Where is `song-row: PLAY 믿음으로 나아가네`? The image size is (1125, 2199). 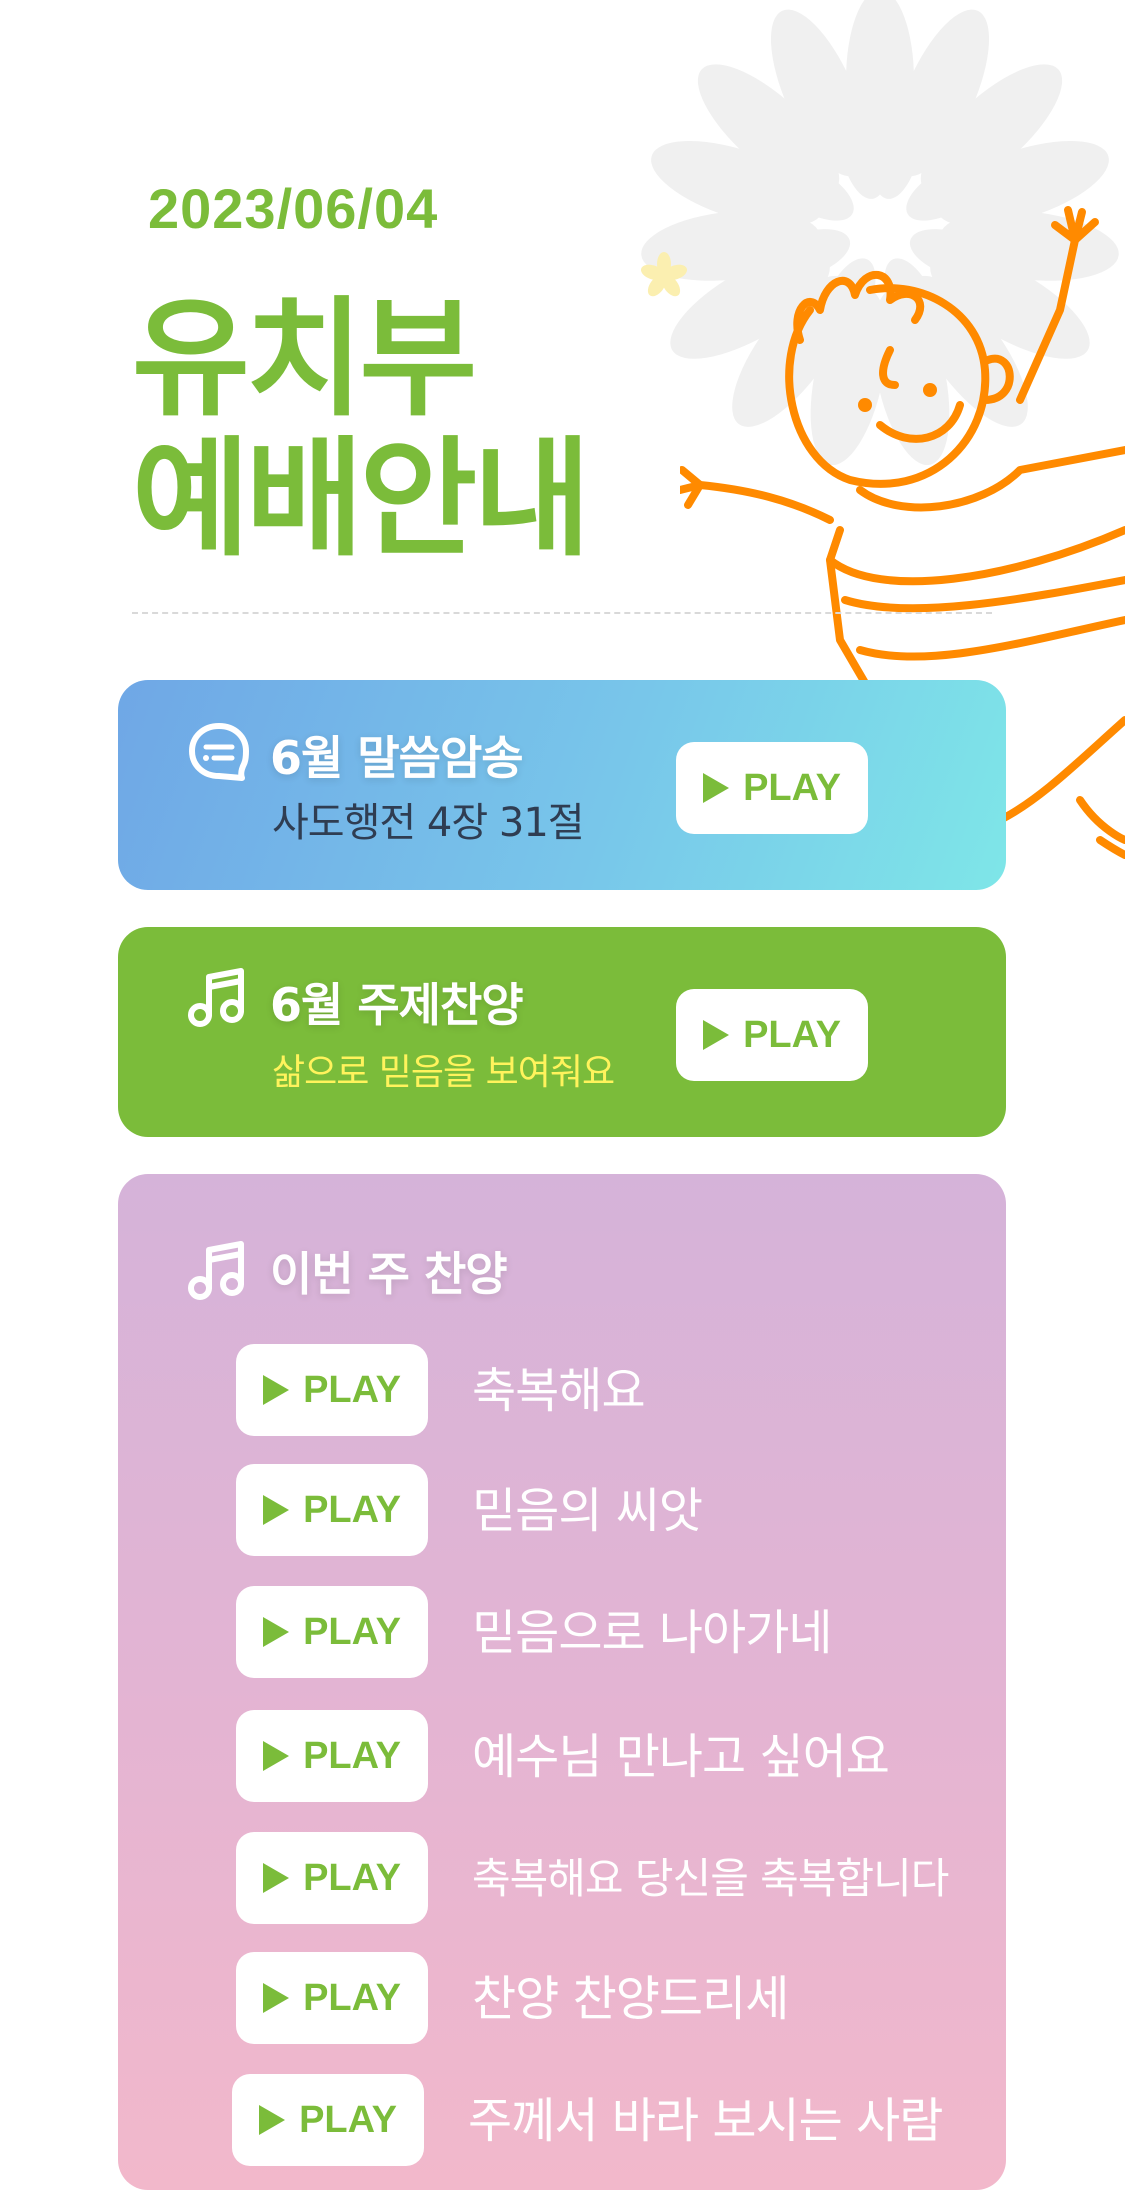
song-row: PLAY 믿음으로 나아가네 is located at coordinates (616, 1633).